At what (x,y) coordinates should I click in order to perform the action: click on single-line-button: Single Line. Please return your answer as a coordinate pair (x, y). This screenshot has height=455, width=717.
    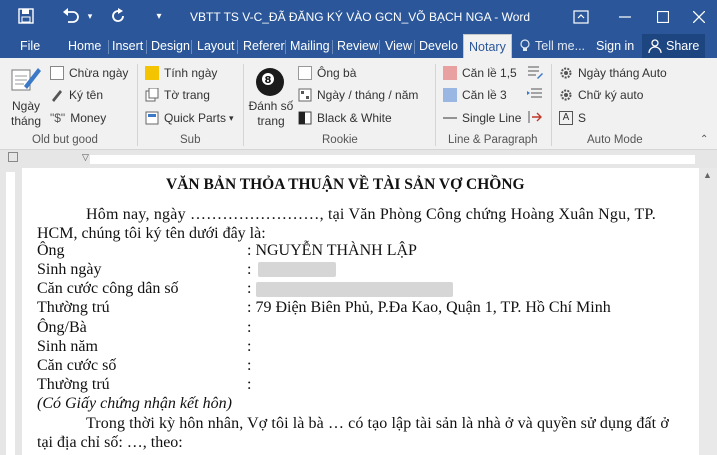
    Looking at the image, I should click on (482, 118).